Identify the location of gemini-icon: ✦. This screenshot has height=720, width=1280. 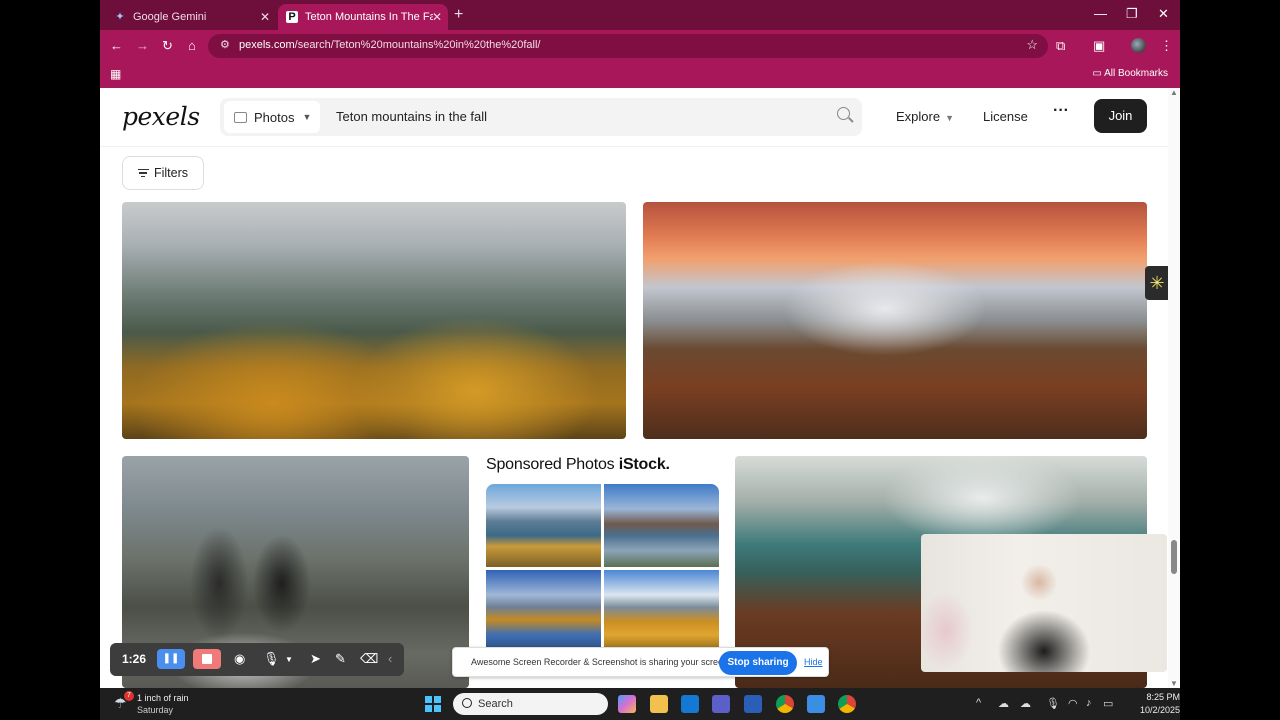
(120, 17).